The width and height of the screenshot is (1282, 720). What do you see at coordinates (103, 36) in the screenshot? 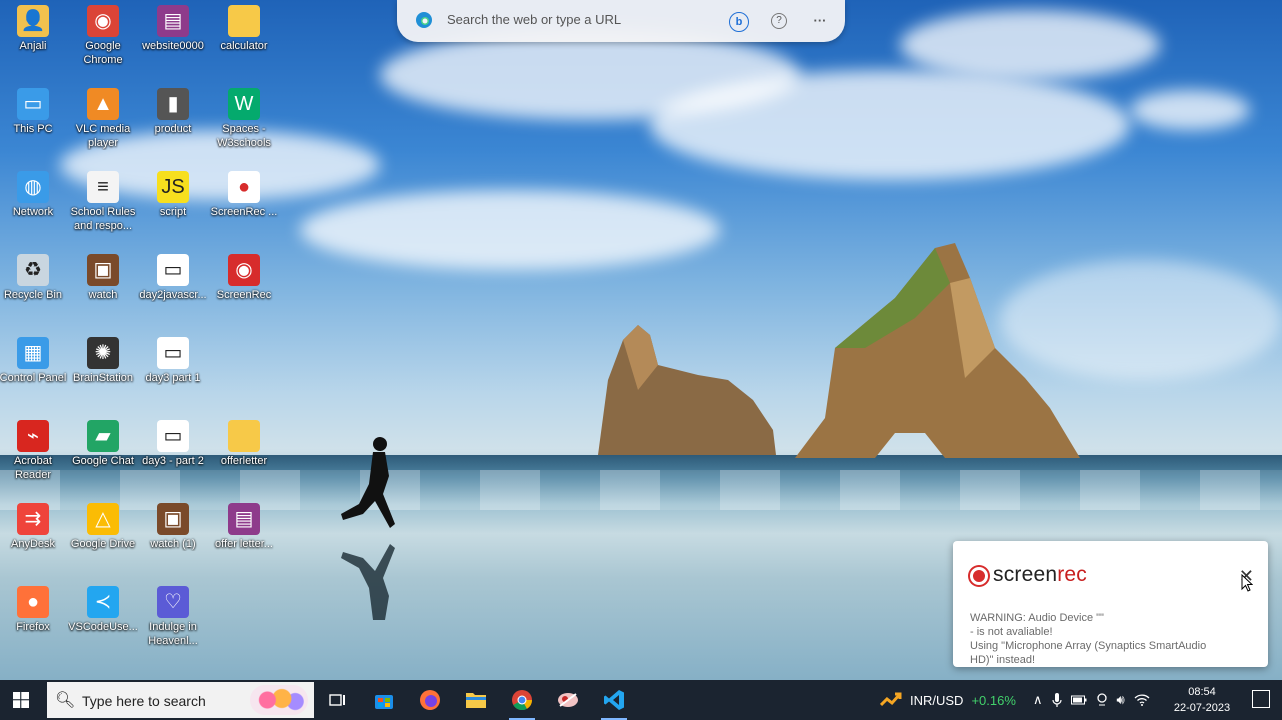
I see `desktop-icon-google-chrome: ◉ Google Chrome` at bounding box center [103, 36].